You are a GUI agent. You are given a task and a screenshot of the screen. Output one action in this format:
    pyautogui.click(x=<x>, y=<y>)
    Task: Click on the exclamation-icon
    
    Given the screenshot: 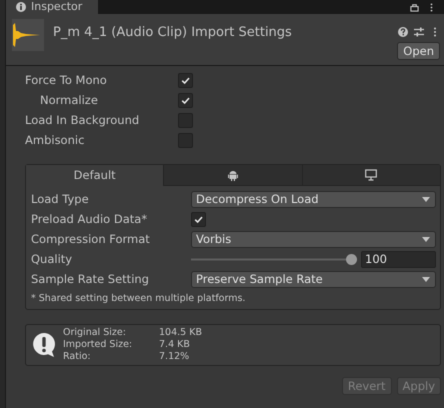 What is the action you would take?
    pyautogui.click(x=44, y=345)
    